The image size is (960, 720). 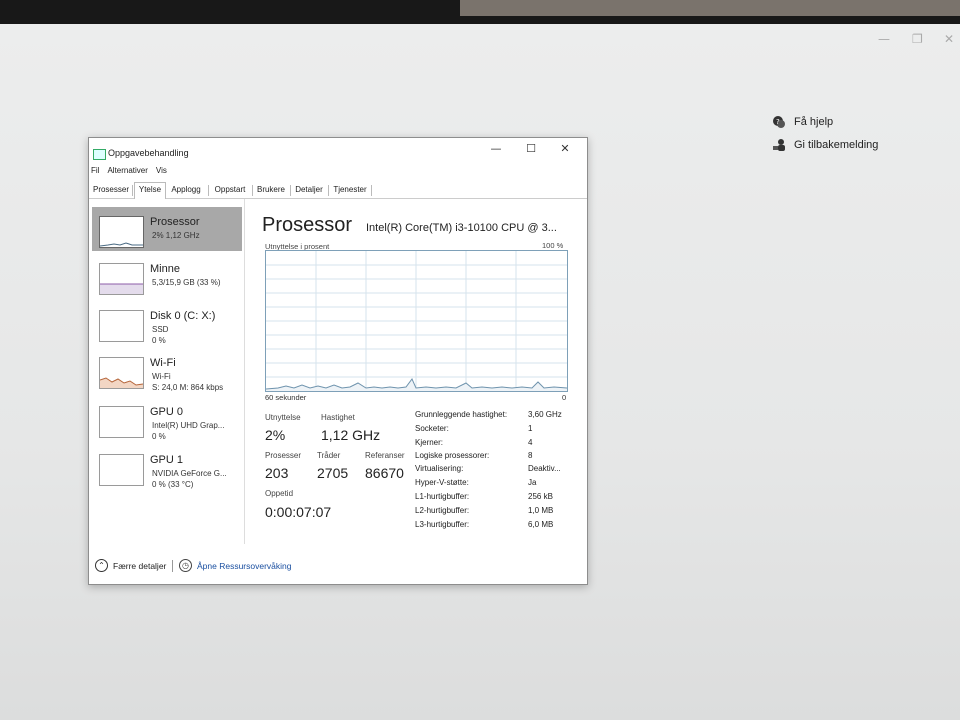 I want to click on memory-thumbnail, so click(x=121, y=279).